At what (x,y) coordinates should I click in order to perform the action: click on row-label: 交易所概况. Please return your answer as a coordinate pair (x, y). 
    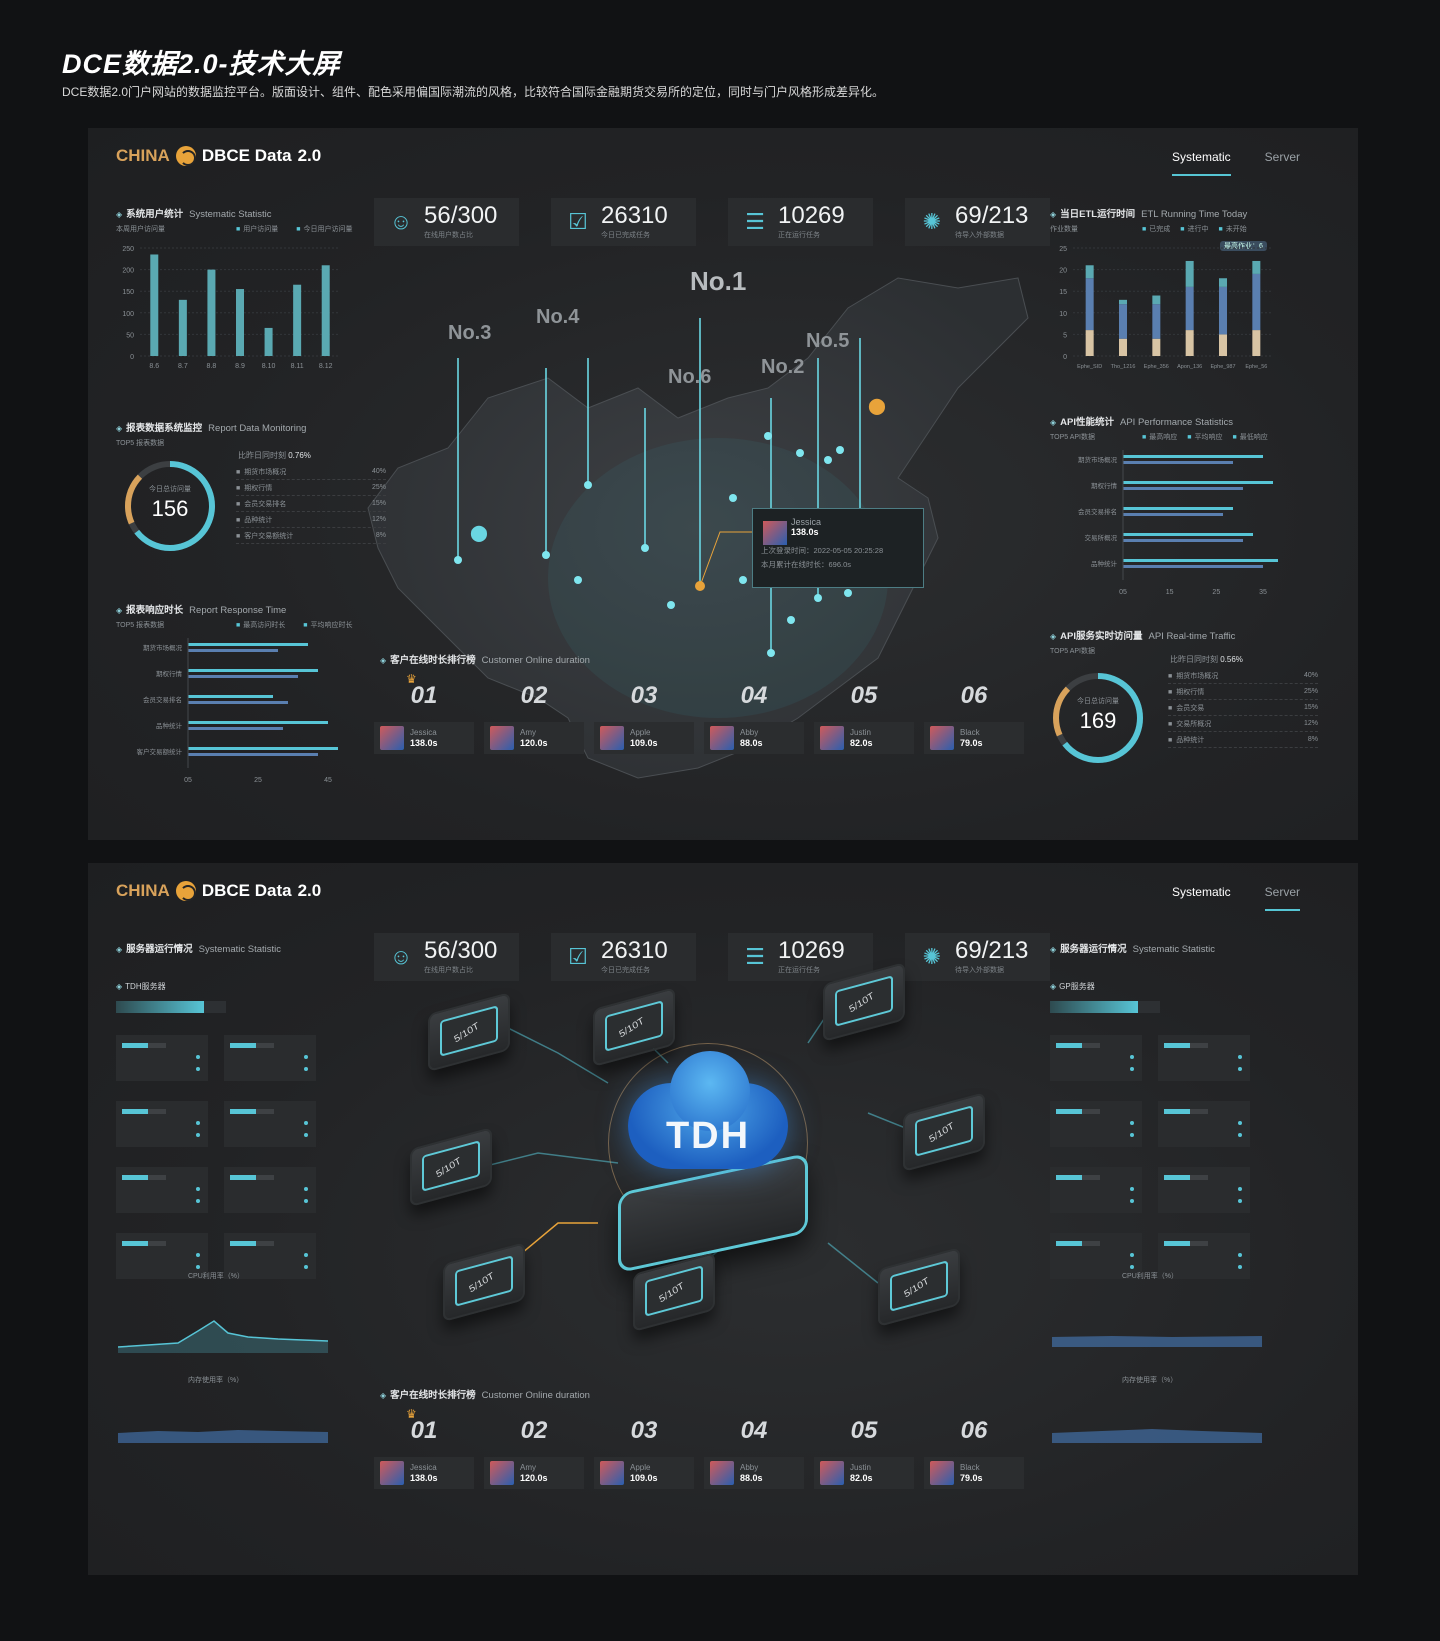
    Looking at the image, I should click on (1101, 537).